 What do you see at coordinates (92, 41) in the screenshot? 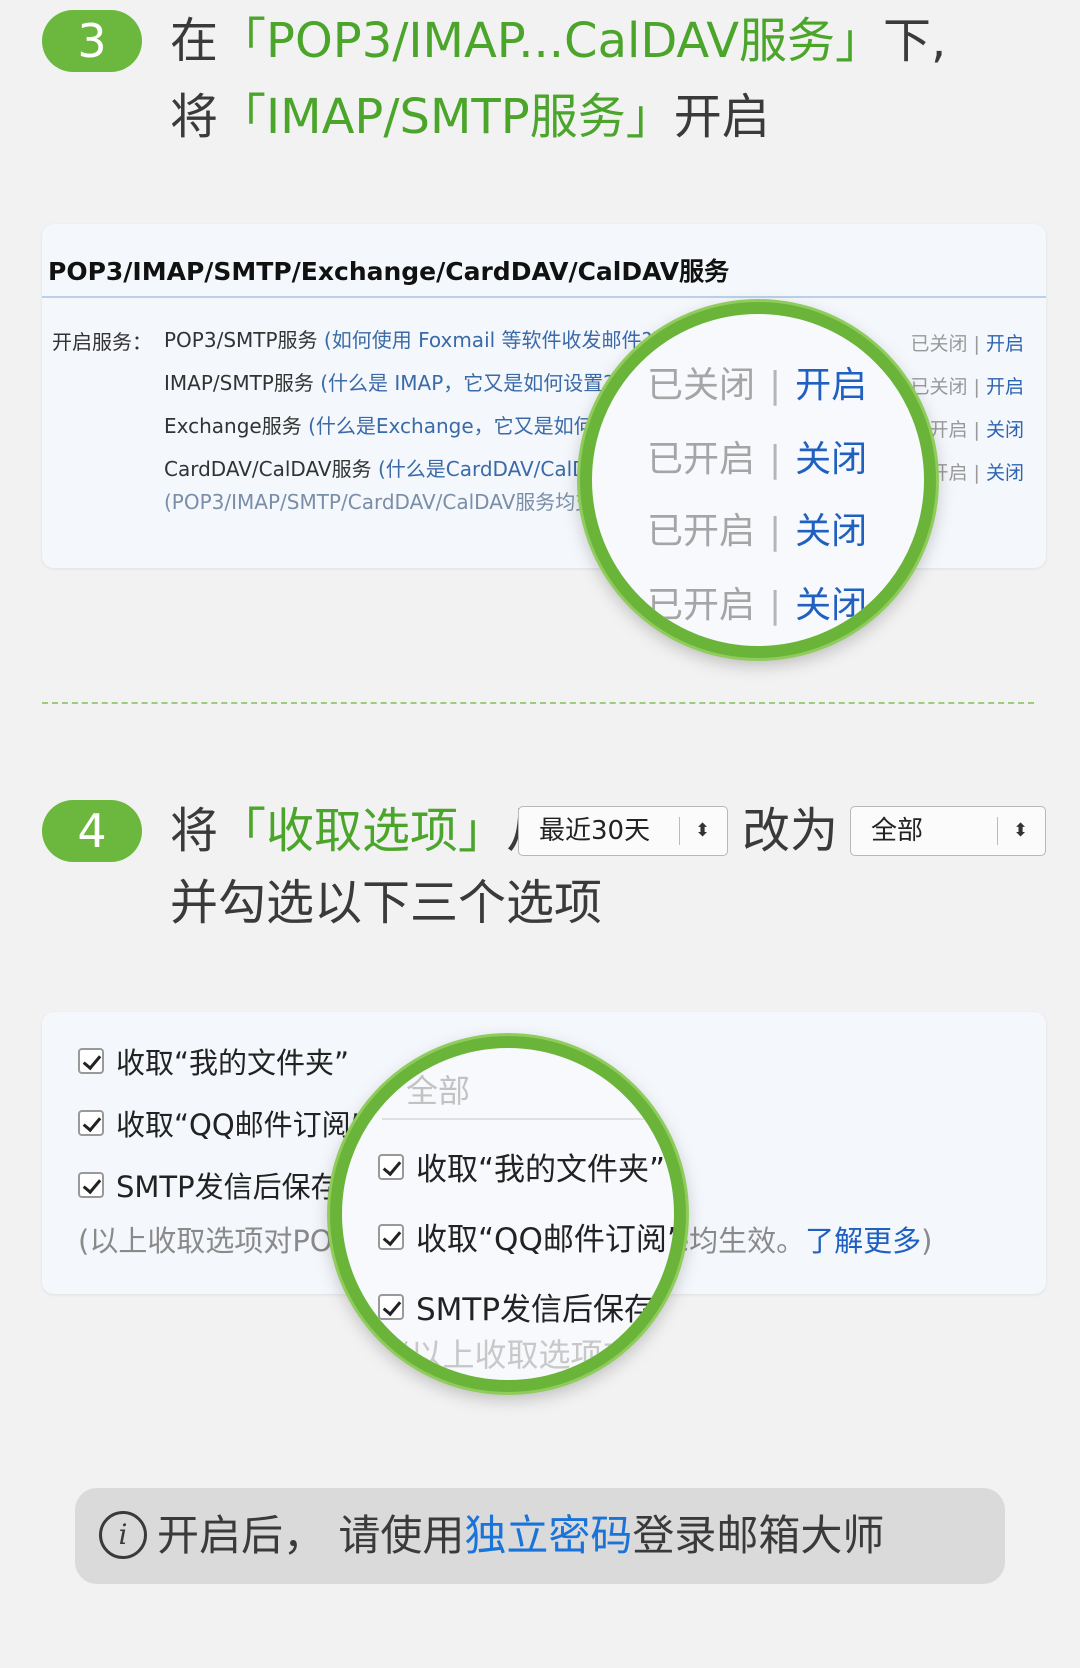
I see `step-3-badge: 3` at bounding box center [92, 41].